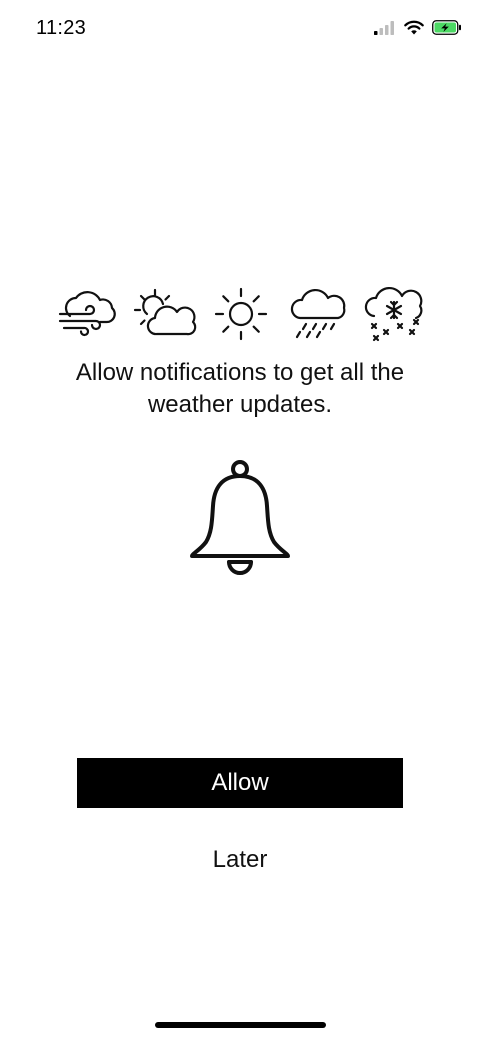 This screenshot has height=1039, width=480. I want to click on status-time: 11:23, so click(61, 28).